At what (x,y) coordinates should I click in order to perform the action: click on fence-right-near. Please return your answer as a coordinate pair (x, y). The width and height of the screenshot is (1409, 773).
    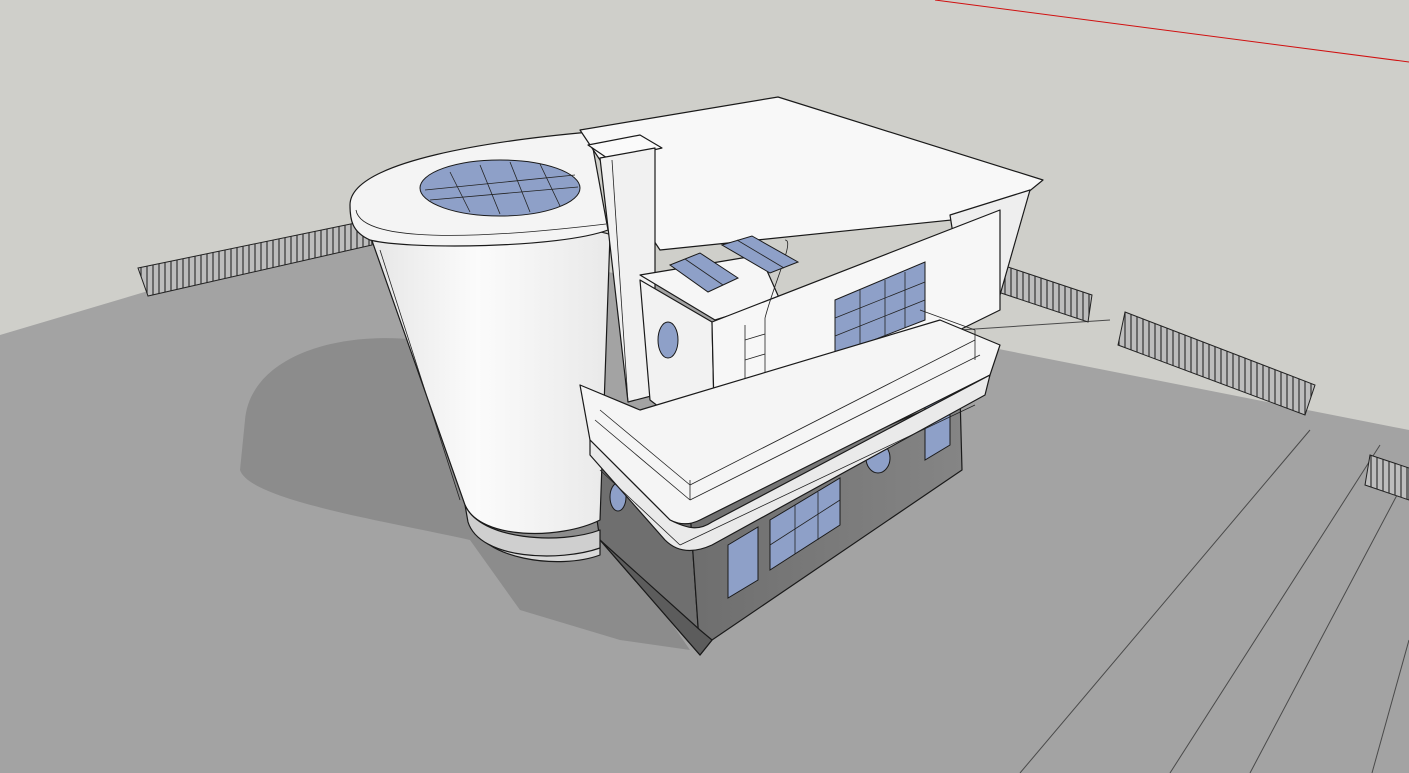
    Looking at the image, I should click on (1045, 293).